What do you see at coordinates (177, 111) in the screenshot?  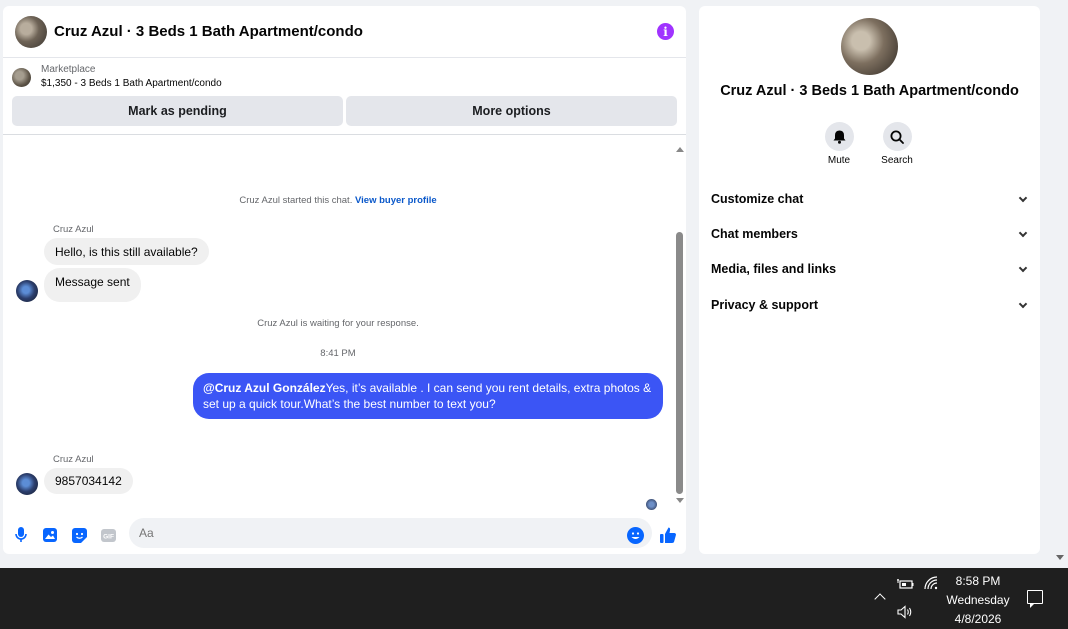 I see `mark-pending-button: Mark as pending` at bounding box center [177, 111].